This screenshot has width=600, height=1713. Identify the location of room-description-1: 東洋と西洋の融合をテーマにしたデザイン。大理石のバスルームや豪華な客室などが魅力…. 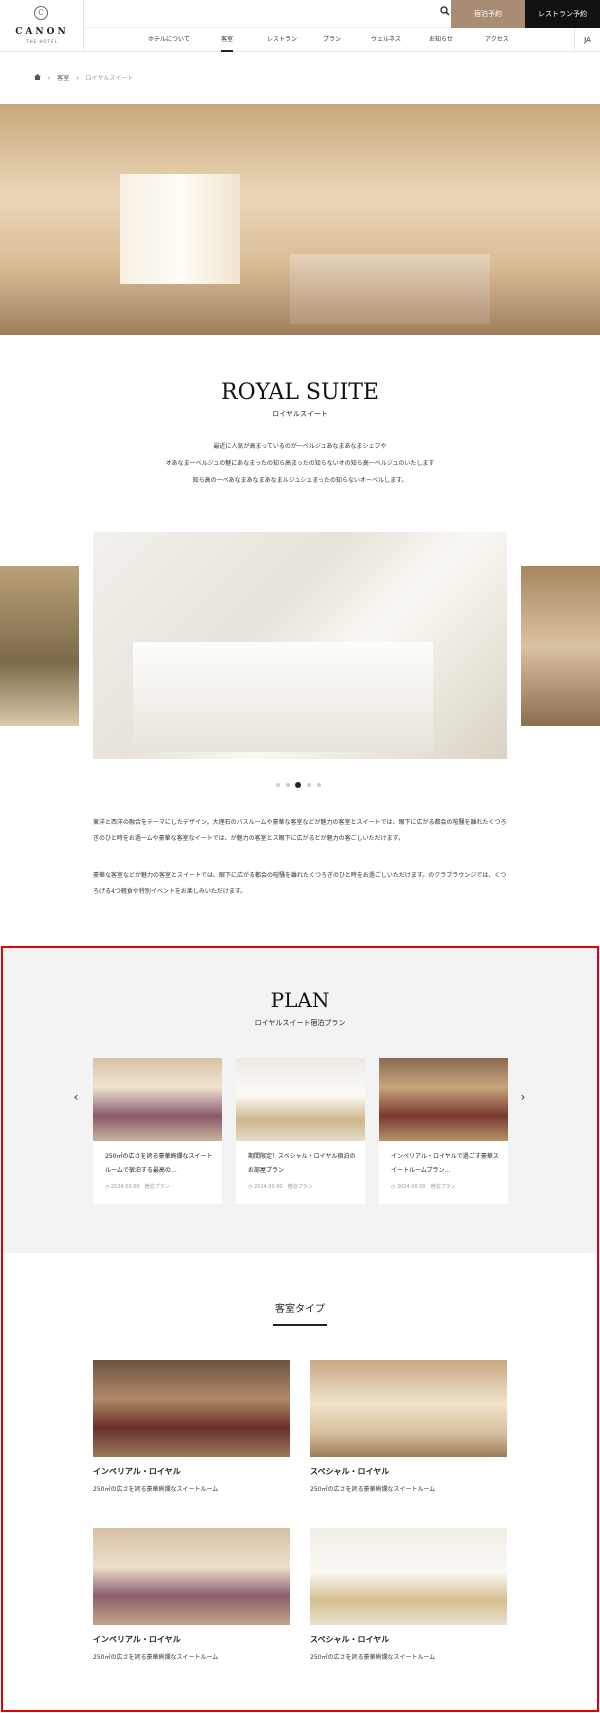
(300, 830).